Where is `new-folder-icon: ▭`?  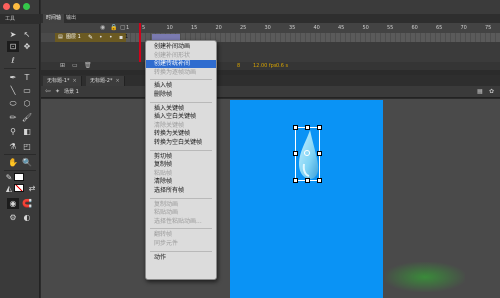
new-folder-icon: ▭ is located at coordinates (75, 66).